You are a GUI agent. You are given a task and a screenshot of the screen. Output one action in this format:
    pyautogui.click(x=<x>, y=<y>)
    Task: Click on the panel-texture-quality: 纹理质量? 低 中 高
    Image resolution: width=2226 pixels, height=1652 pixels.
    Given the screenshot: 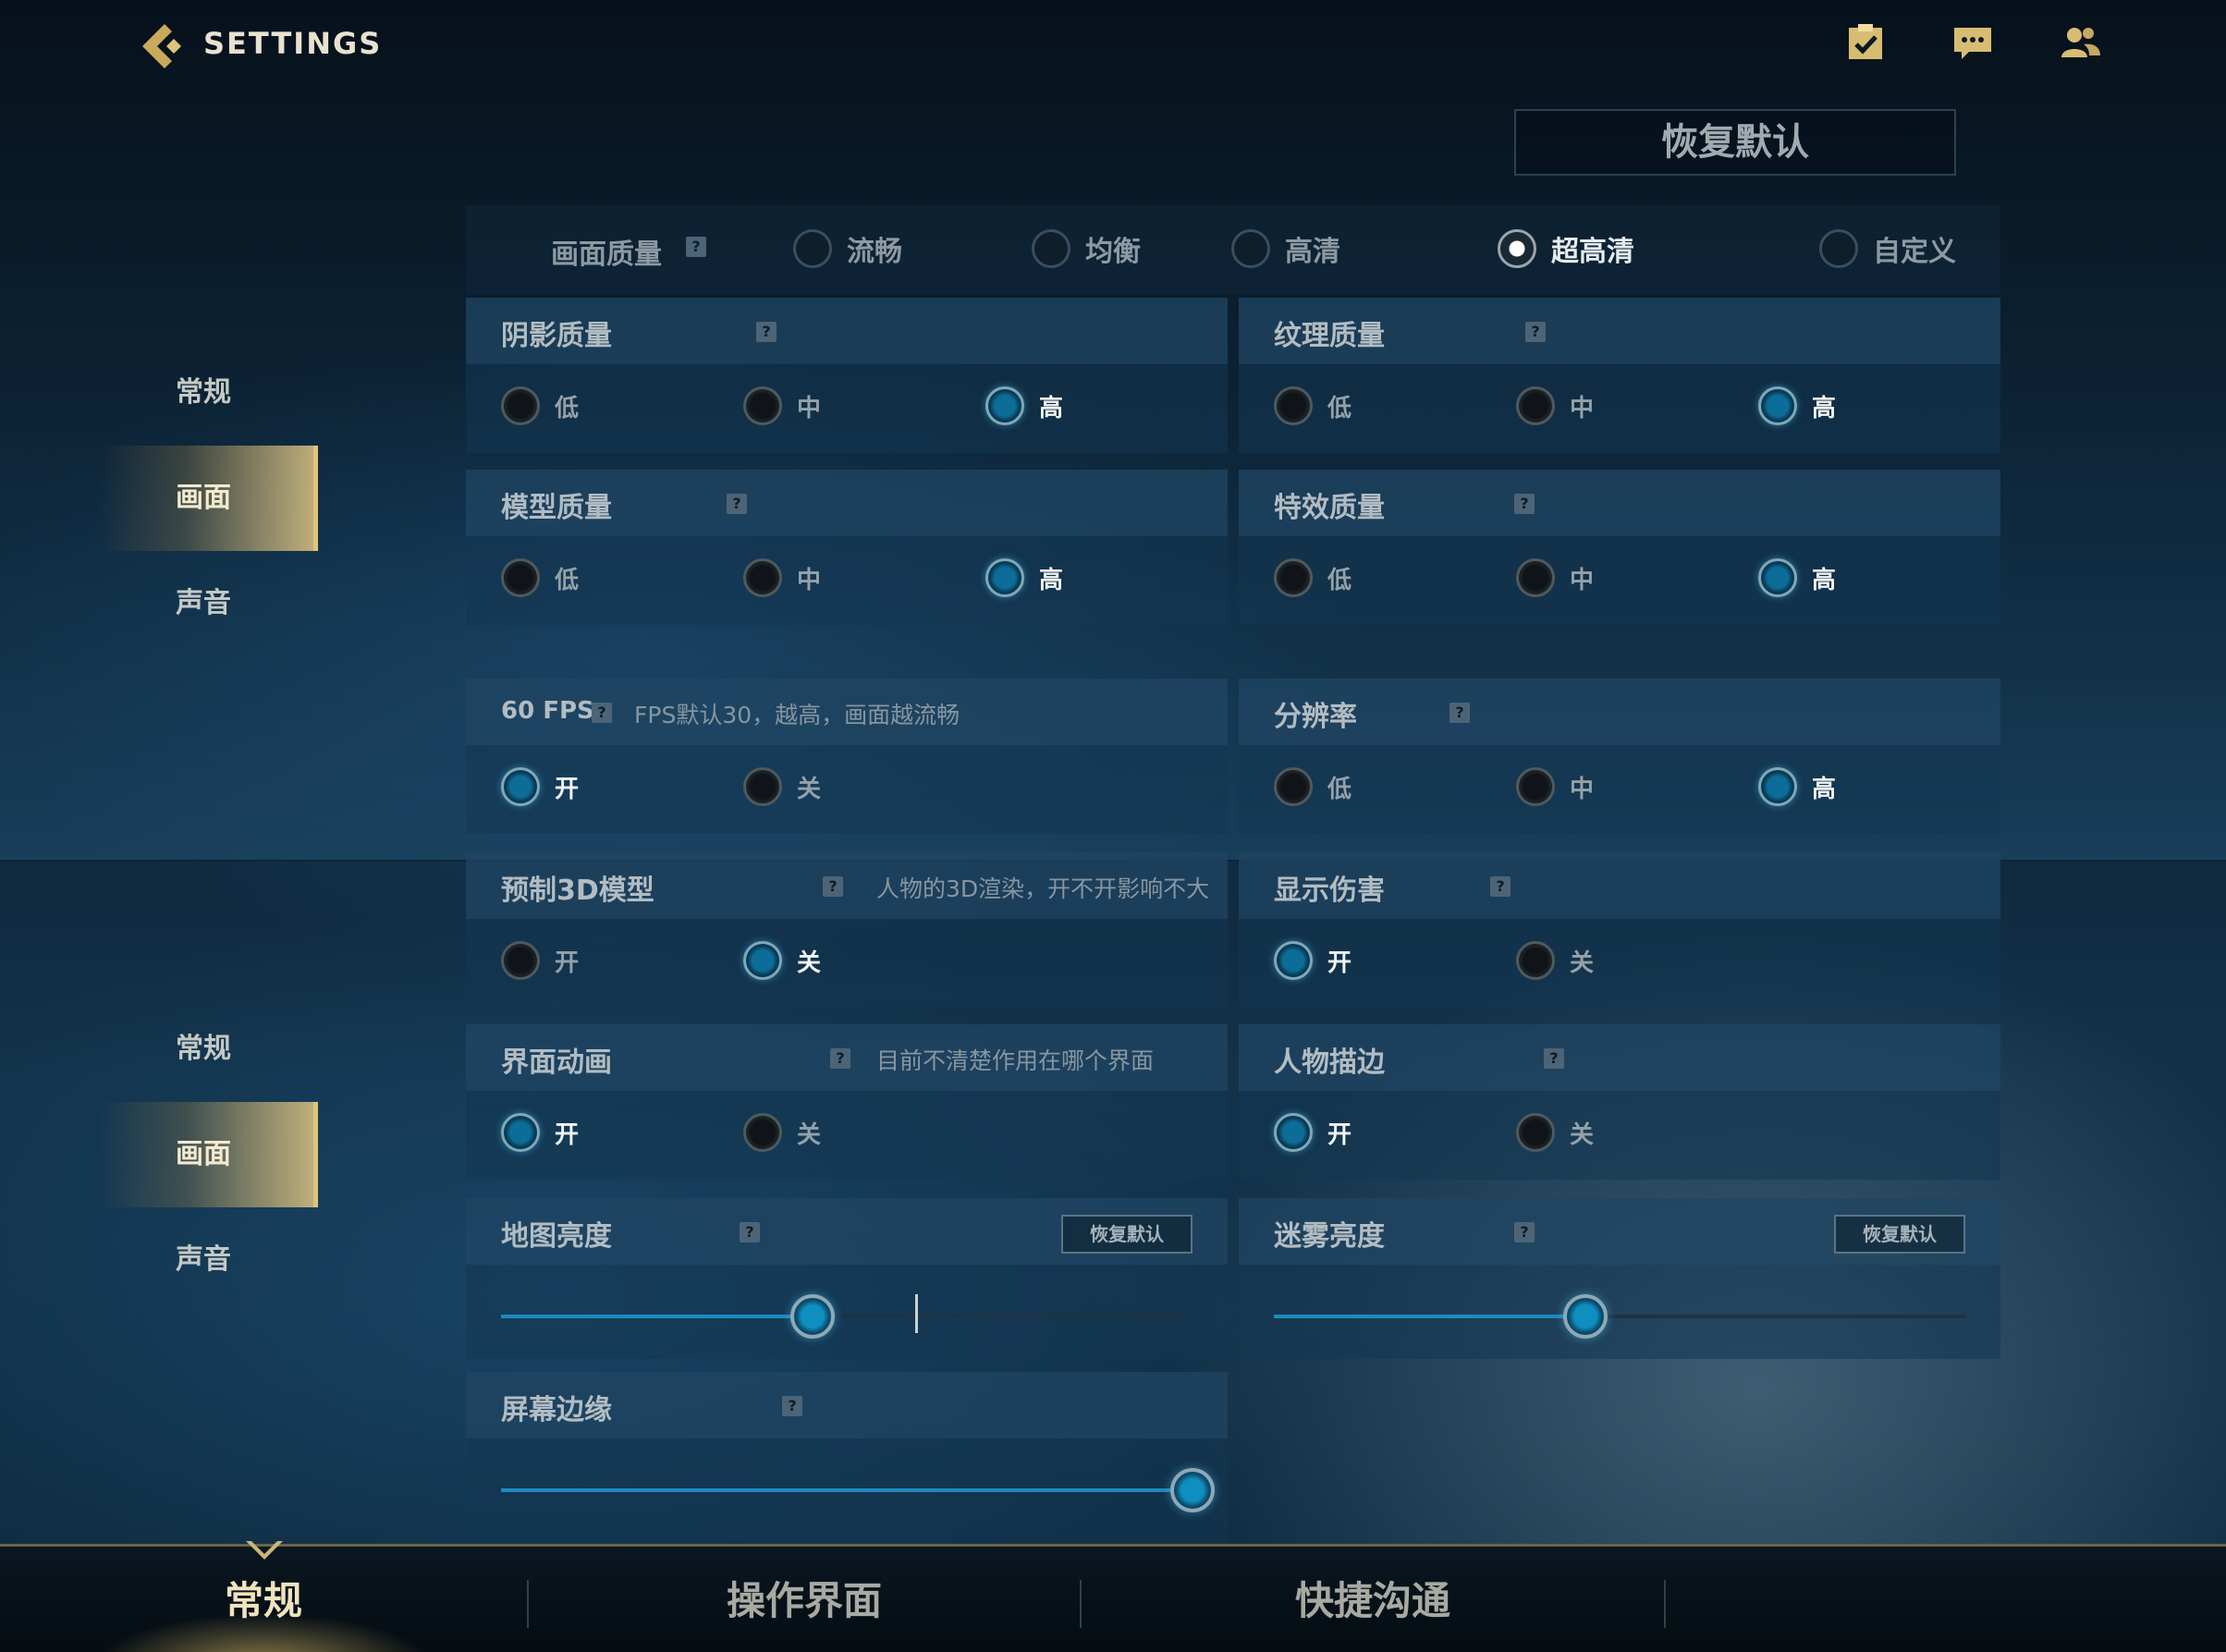 What is the action you would take?
    pyautogui.click(x=1619, y=375)
    